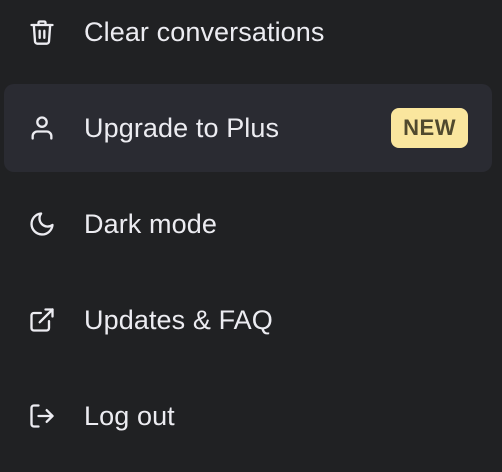 This screenshot has height=472, width=502. What do you see at coordinates (42, 128) in the screenshot?
I see `user-icon` at bounding box center [42, 128].